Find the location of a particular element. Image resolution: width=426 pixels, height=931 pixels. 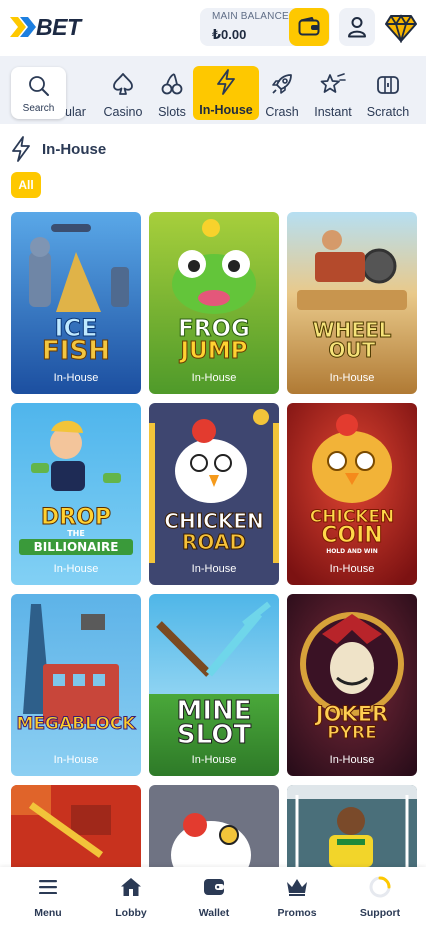

support-icon is located at coordinates (380, 887).